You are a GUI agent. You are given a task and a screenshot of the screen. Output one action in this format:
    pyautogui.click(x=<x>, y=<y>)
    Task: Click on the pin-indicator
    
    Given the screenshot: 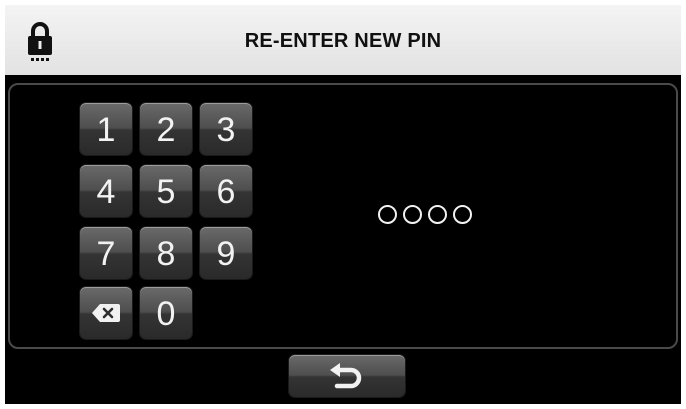 What is the action you would take?
    pyautogui.click(x=425, y=215)
    